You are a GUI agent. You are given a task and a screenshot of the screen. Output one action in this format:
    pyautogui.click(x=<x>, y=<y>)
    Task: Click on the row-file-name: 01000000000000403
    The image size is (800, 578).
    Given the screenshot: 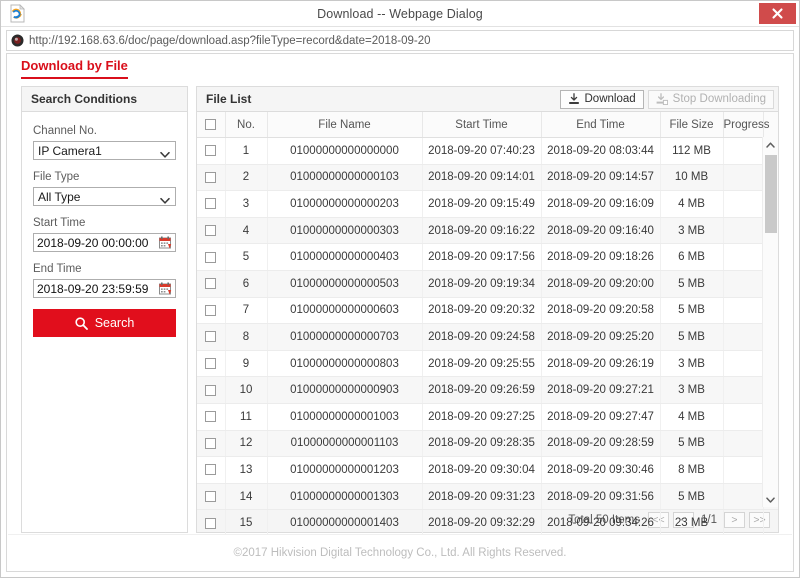 What is the action you would take?
    pyautogui.click(x=345, y=257)
    